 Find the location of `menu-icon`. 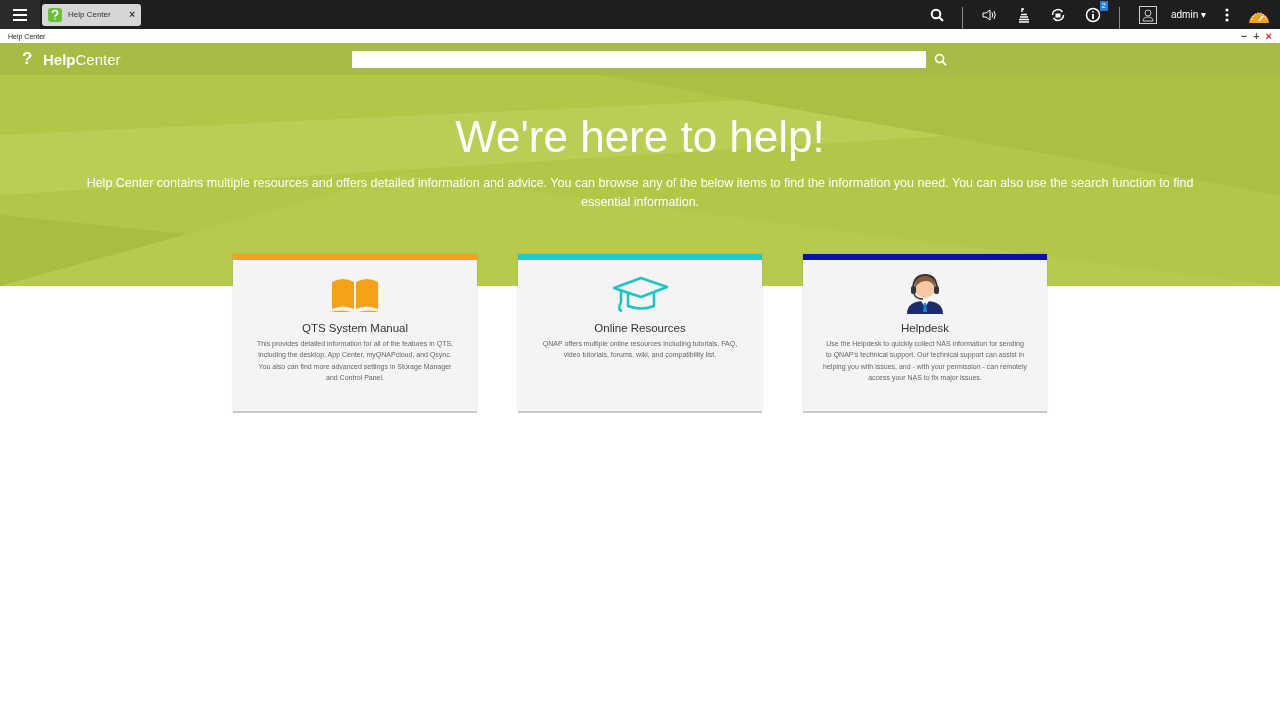

menu-icon is located at coordinates (20, 14).